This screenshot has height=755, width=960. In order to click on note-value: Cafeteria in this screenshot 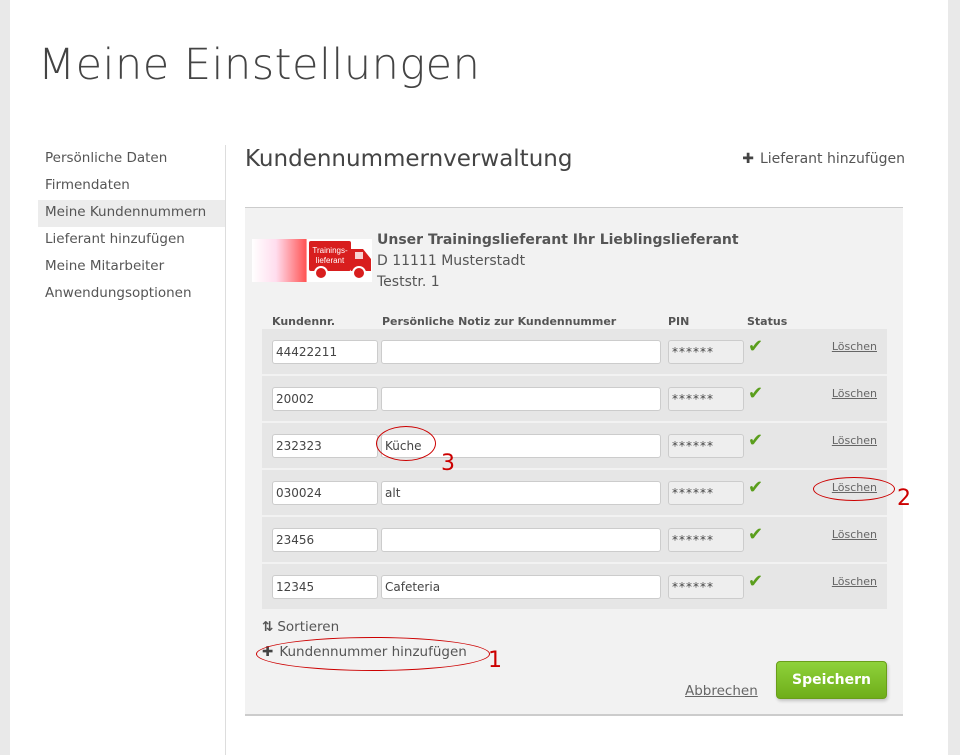, I will do `click(413, 587)`.